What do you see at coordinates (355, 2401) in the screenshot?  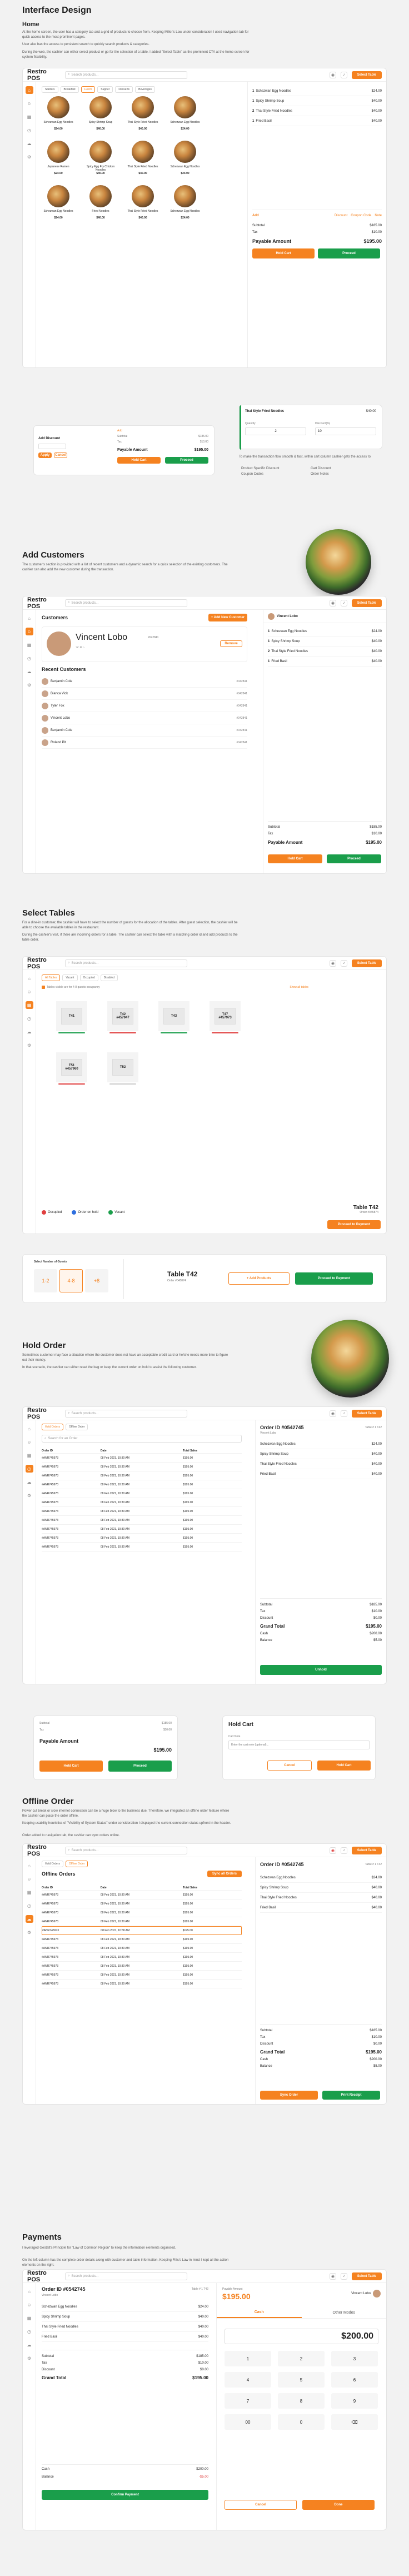 I see `keypad-key: 9` at bounding box center [355, 2401].